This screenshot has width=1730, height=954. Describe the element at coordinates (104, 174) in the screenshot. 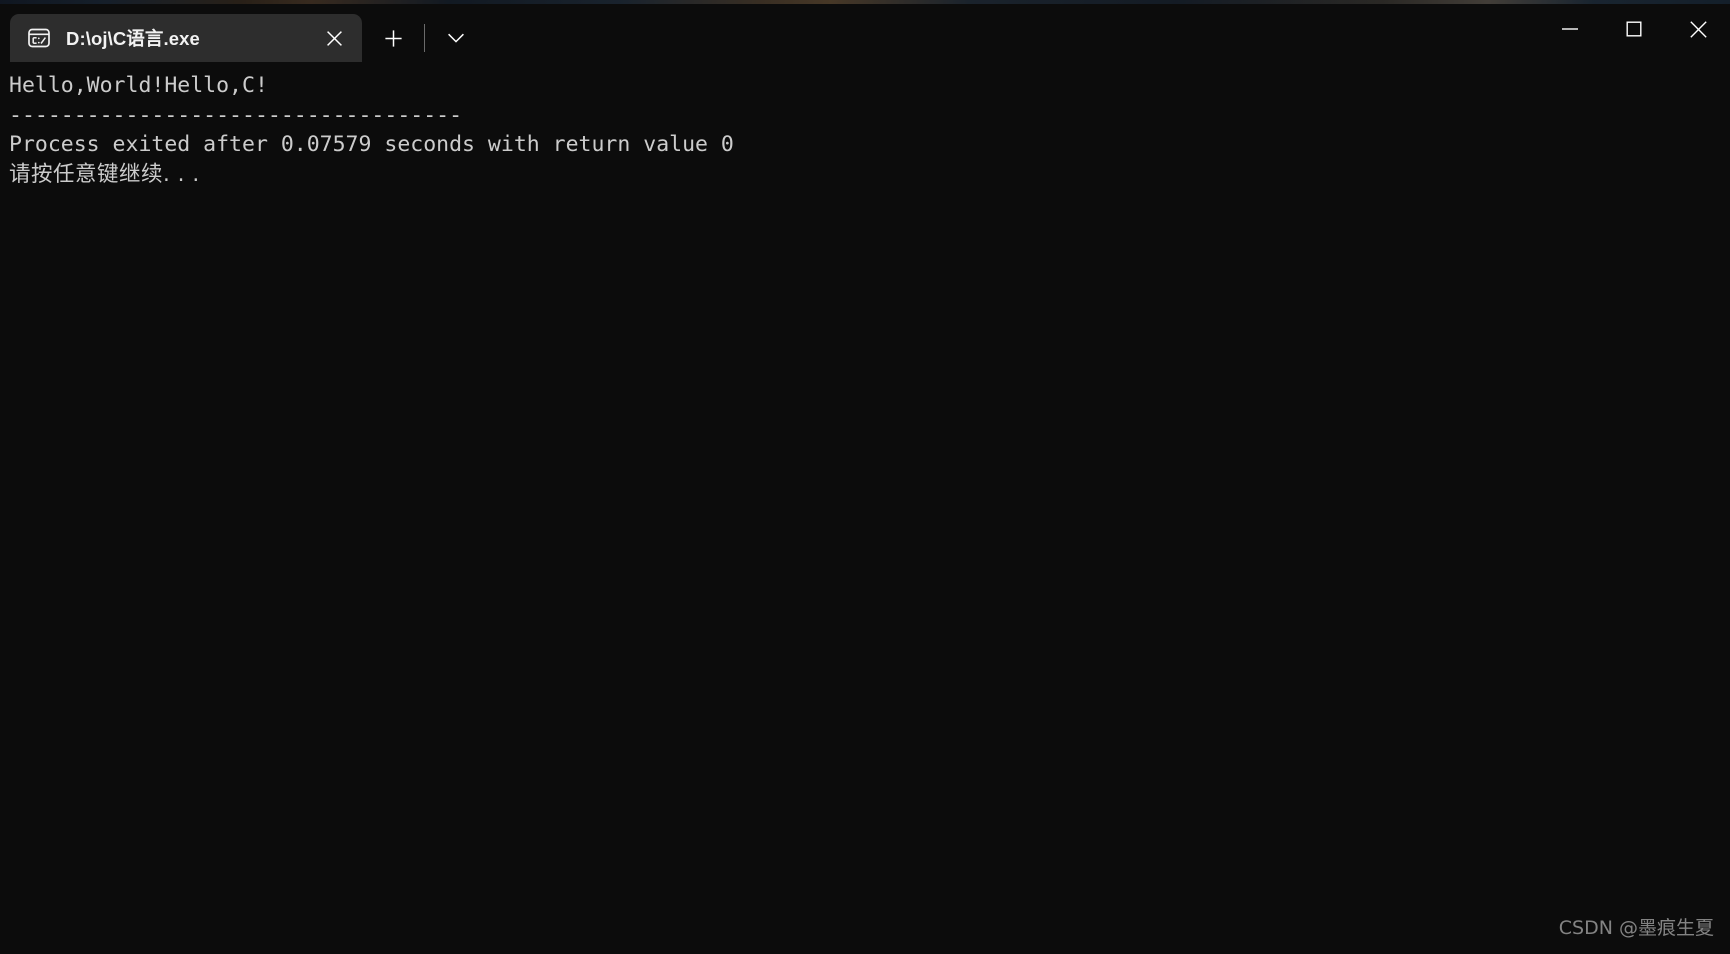

I see `terminal-line-prompt: 请按任意键继续. . .` at that location.